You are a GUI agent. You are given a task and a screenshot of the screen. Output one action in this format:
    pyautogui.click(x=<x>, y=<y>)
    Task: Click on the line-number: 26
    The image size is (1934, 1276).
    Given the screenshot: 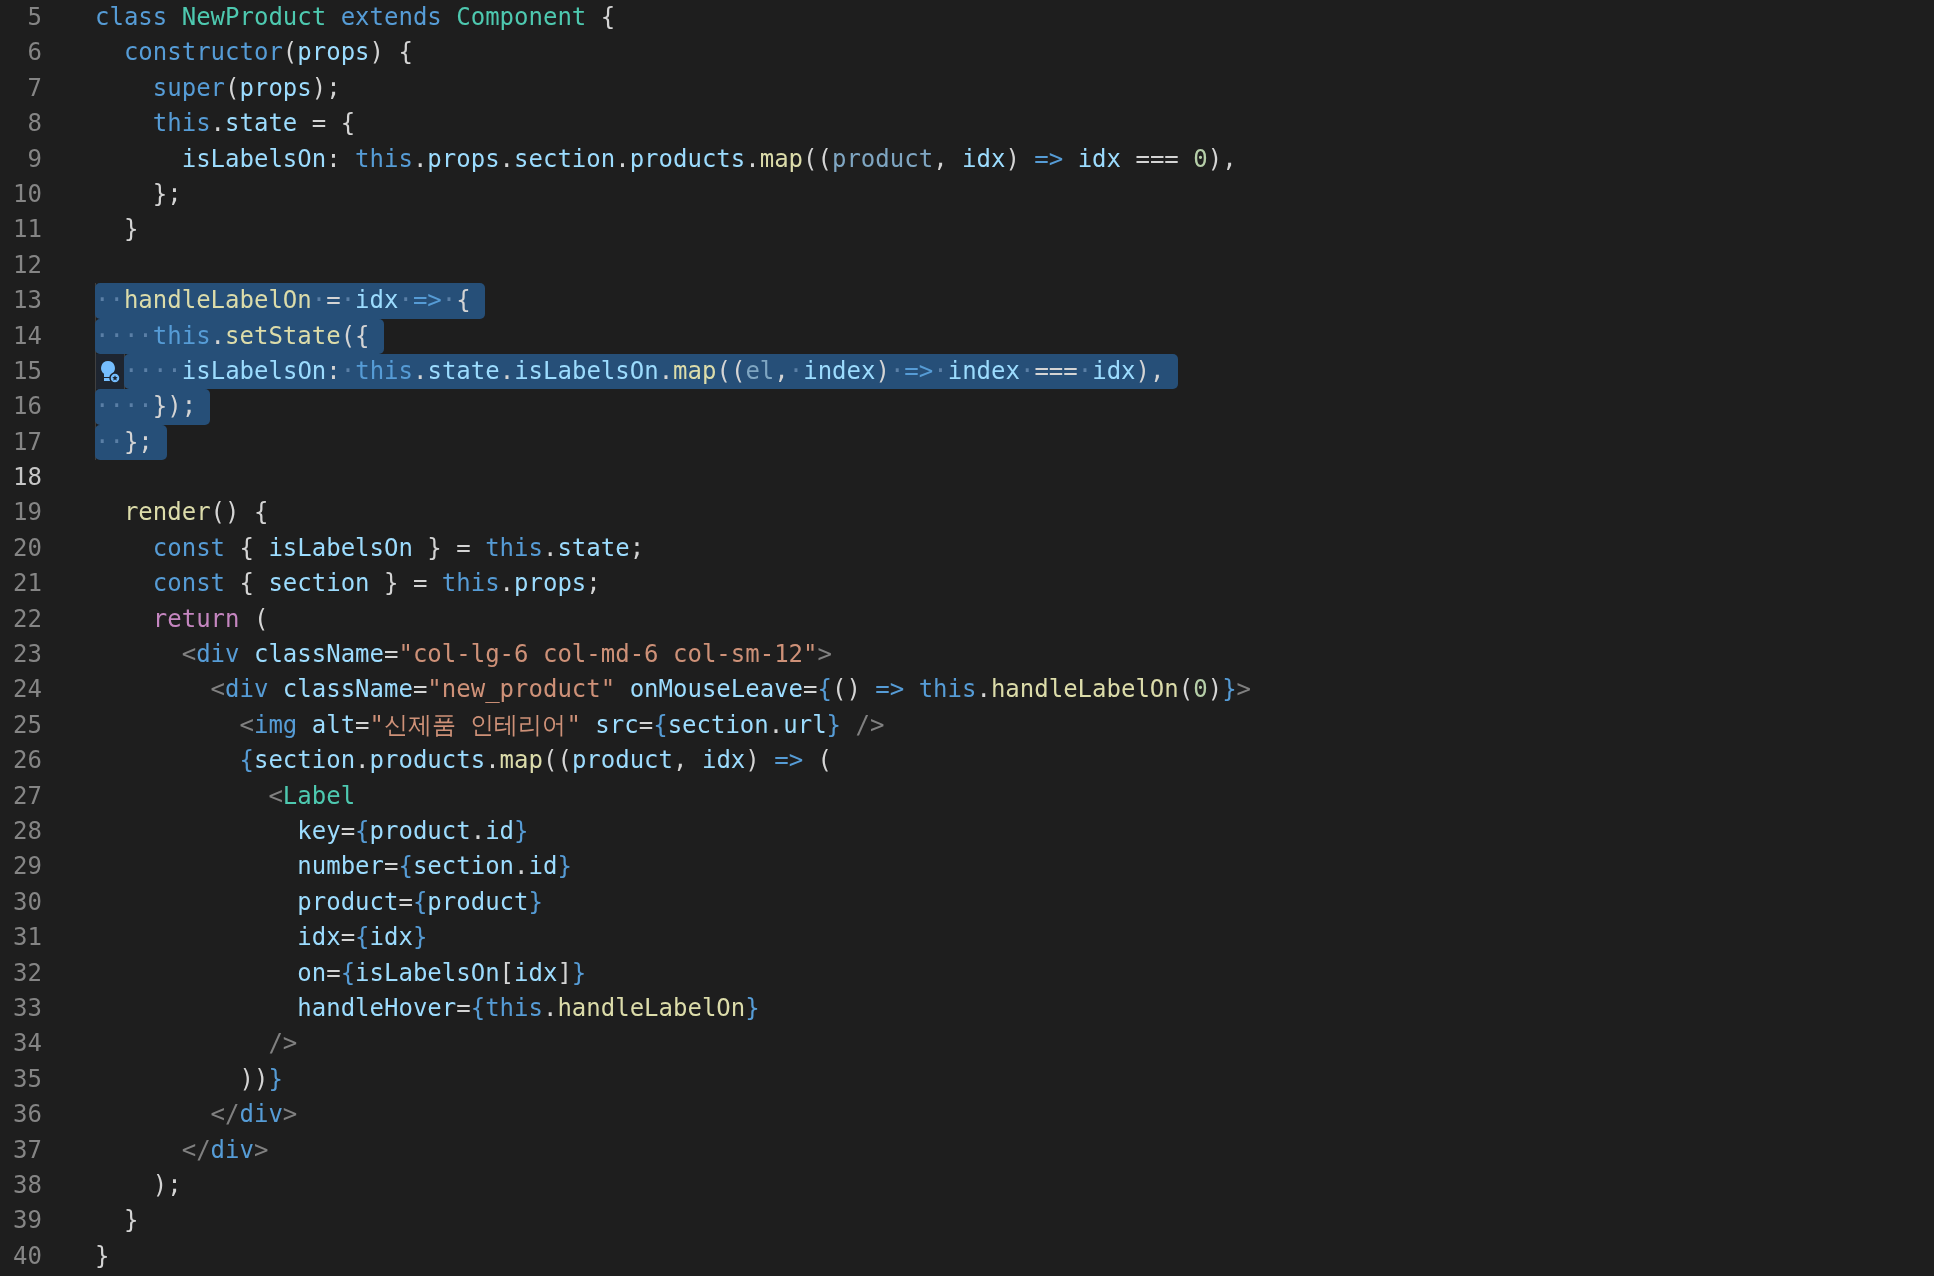 What is the action you would take?
    pyautogui.click(x=27, y=761)
    